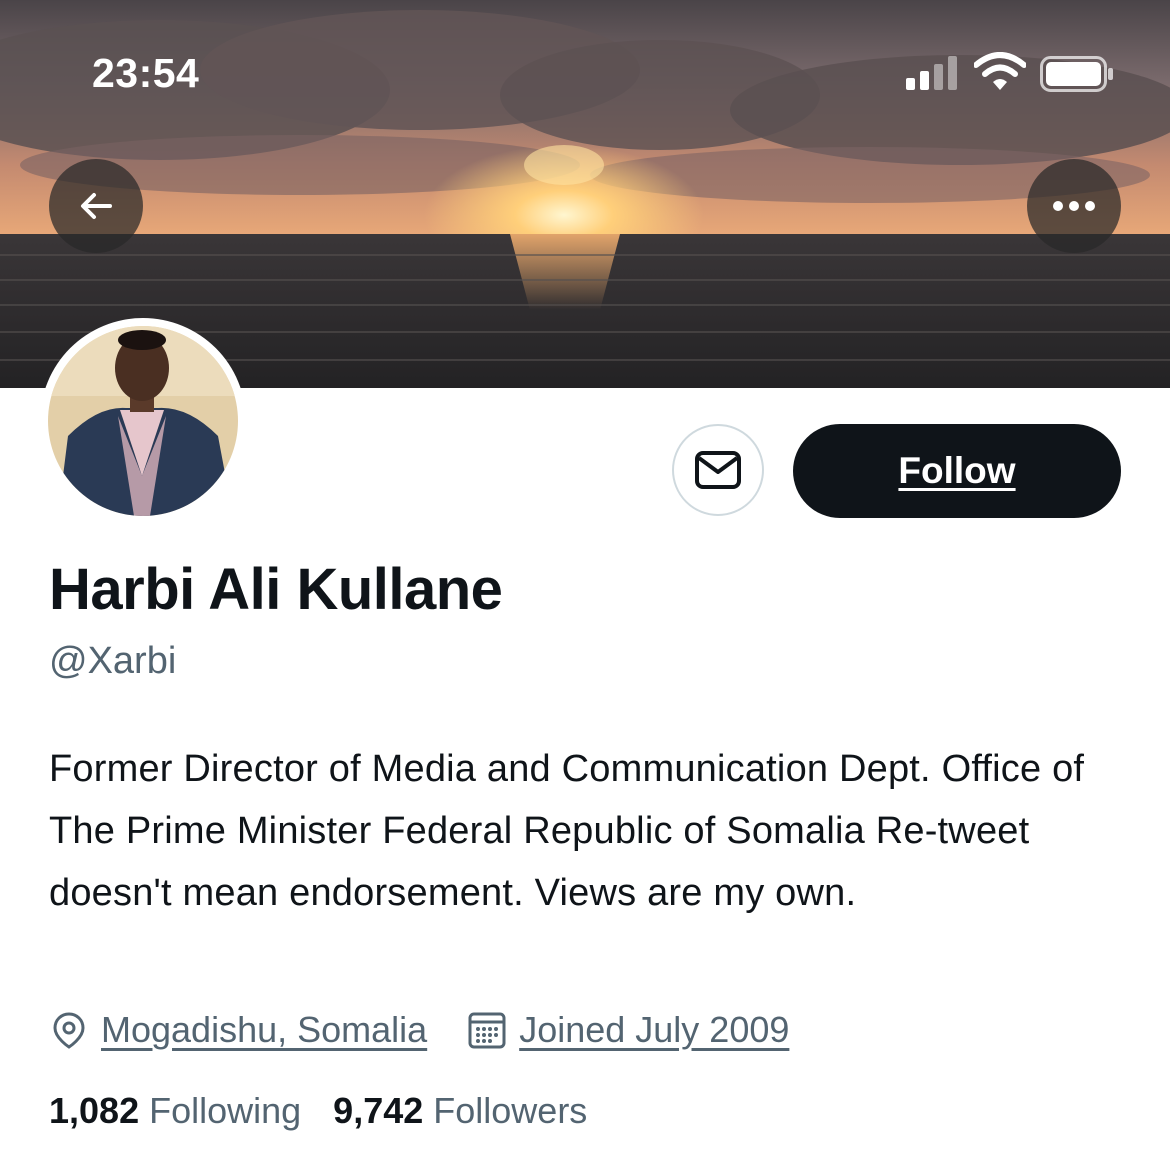  What do you see at coordinates (94, 1110) in the screenshot?
I see `following-count: 1,082` at bounding box center [94, 1110].